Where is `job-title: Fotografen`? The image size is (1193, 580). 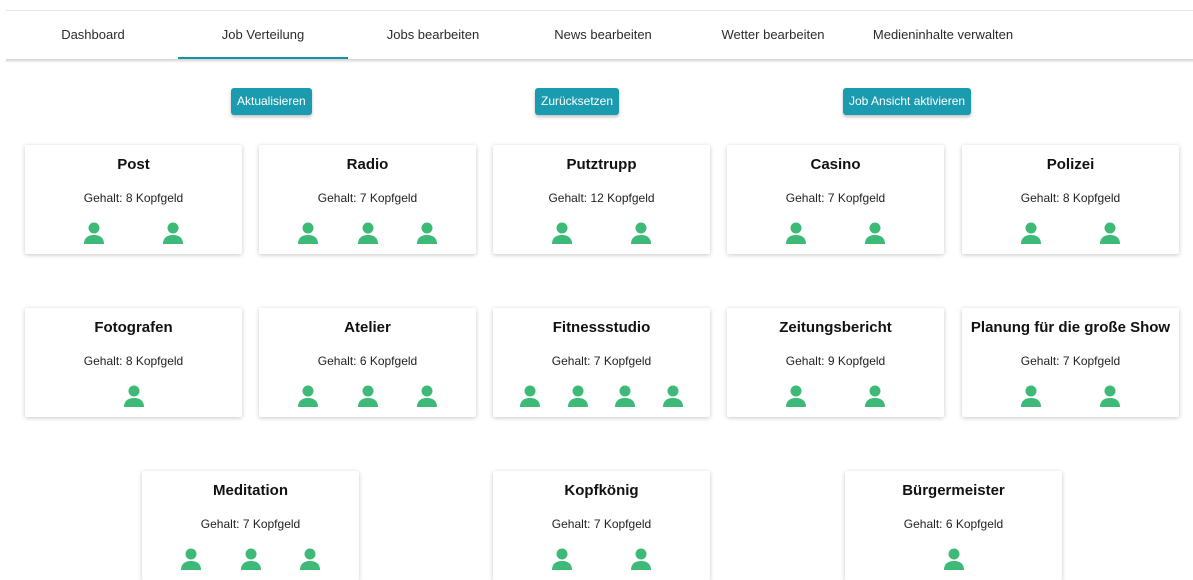
job-title: Fotografen is located at coordinates (133, 327).